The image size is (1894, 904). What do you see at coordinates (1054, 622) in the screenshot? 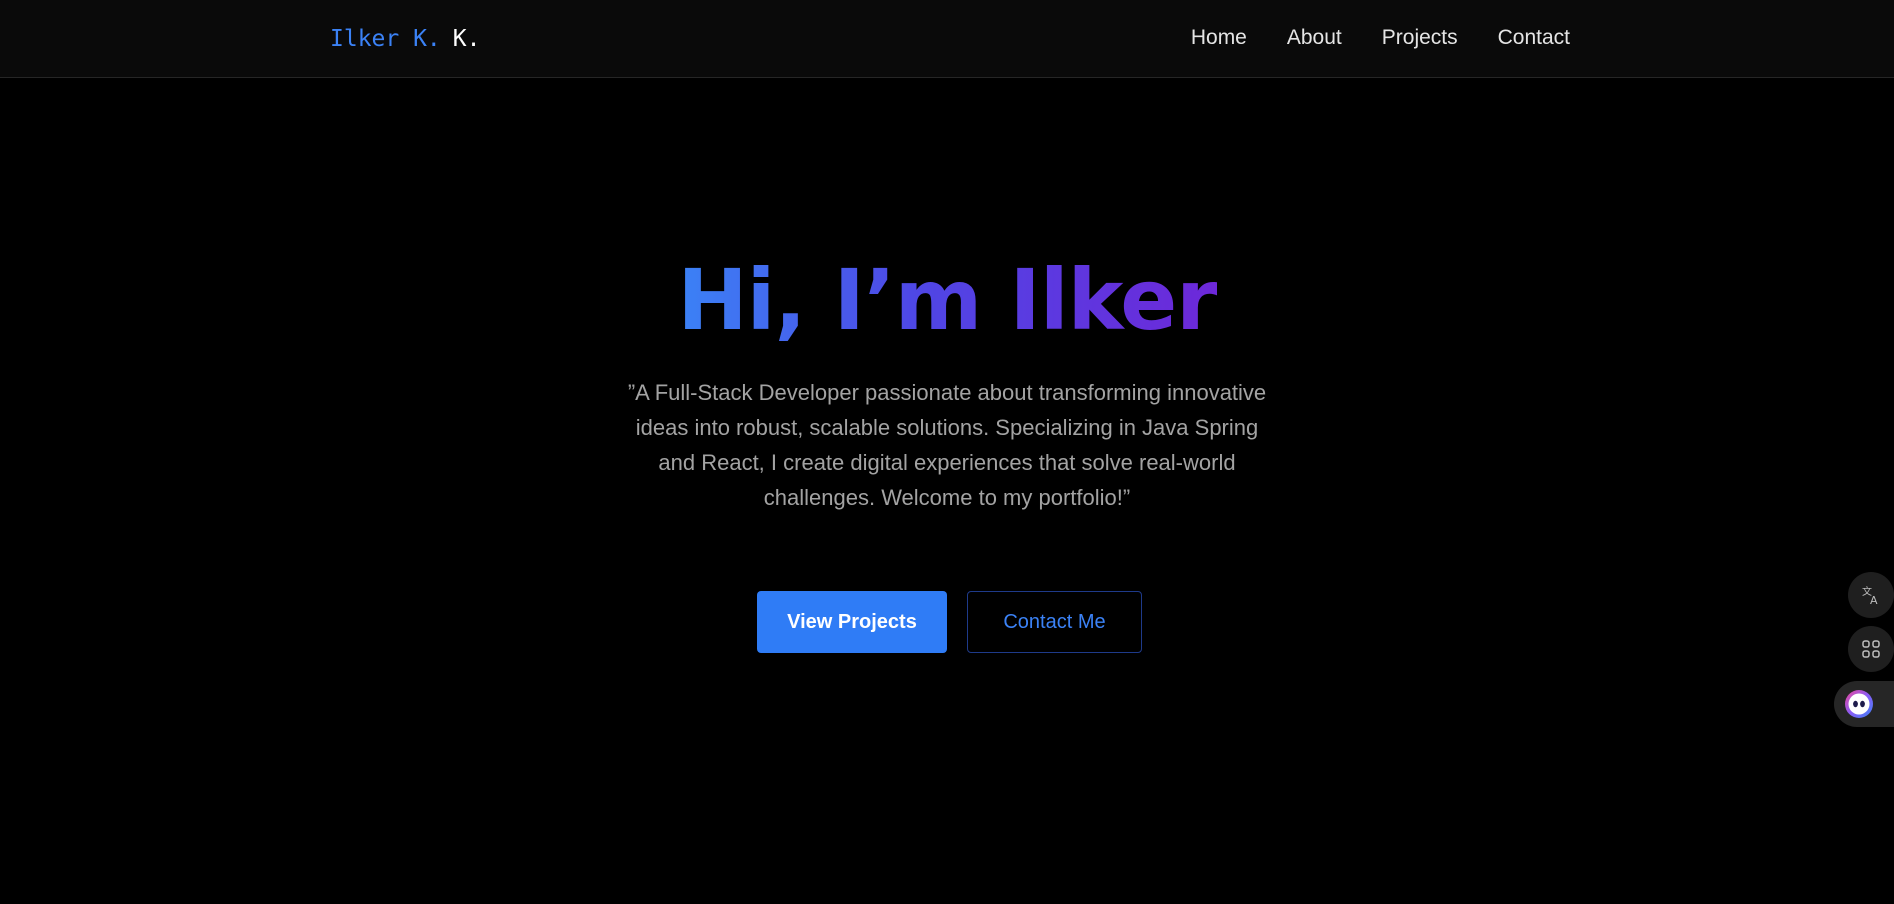
I see `contact-me-button: Contact Me` at bounding box center [1054, 622].